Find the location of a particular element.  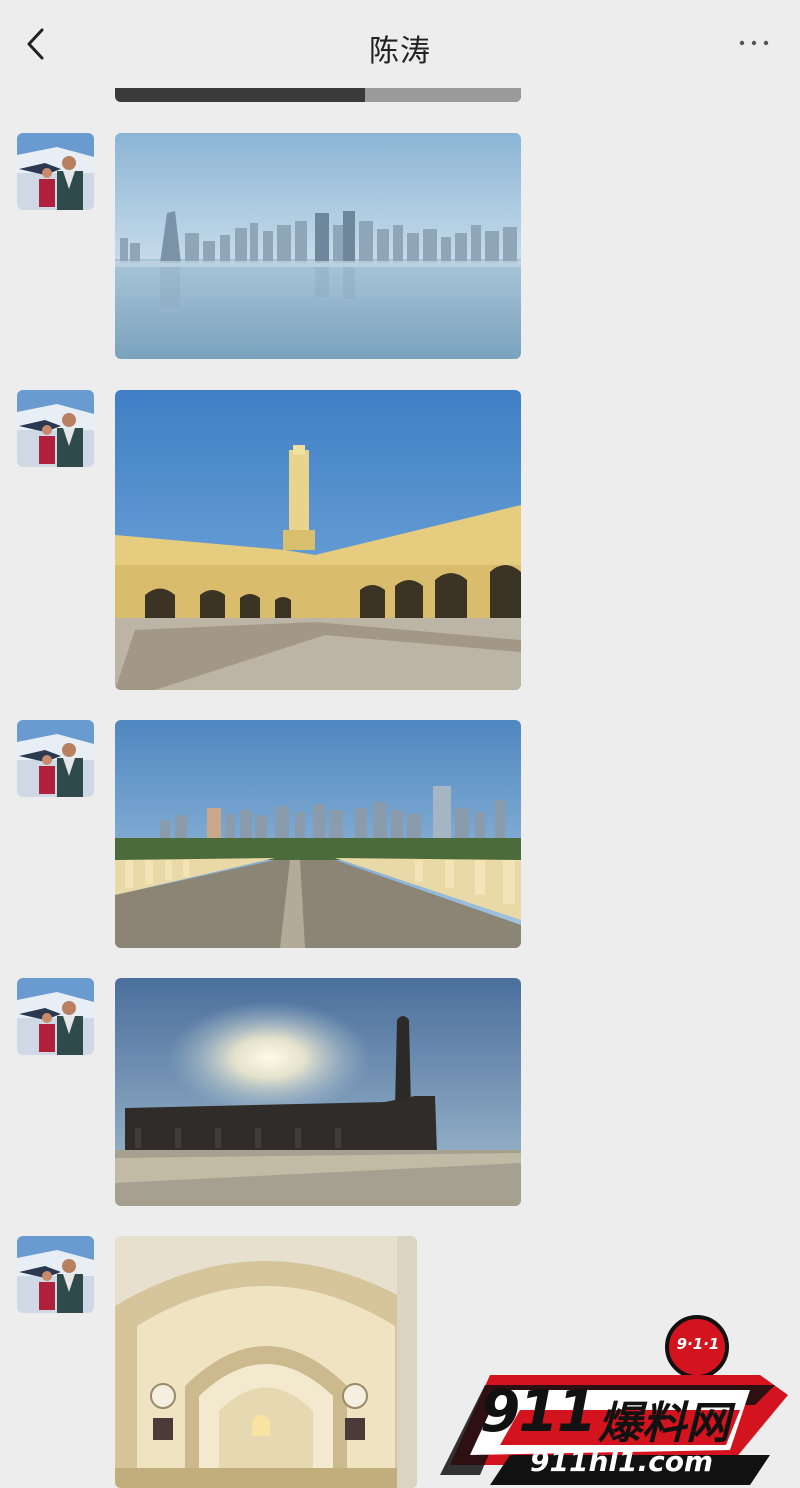

chat-title: 陈涛 is located at coordinates (400, 51).